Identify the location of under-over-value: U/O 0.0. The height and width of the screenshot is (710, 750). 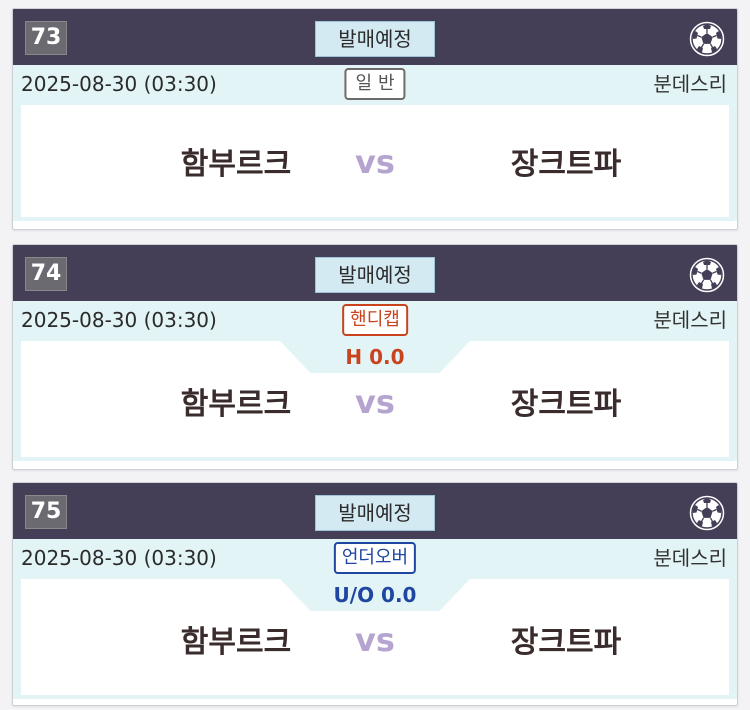
(375, 595).